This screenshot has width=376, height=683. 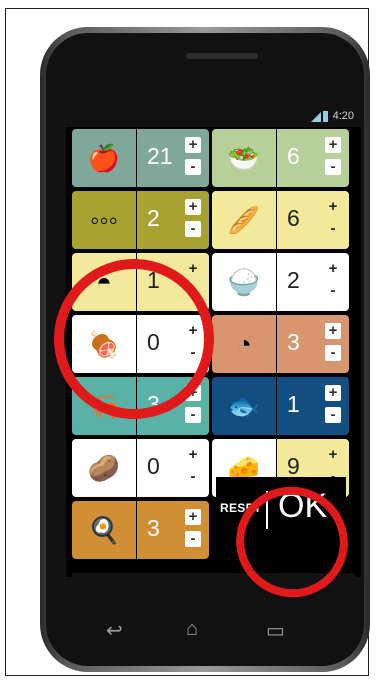 I want to click on count-value: 21, so click(x=160, y=156).